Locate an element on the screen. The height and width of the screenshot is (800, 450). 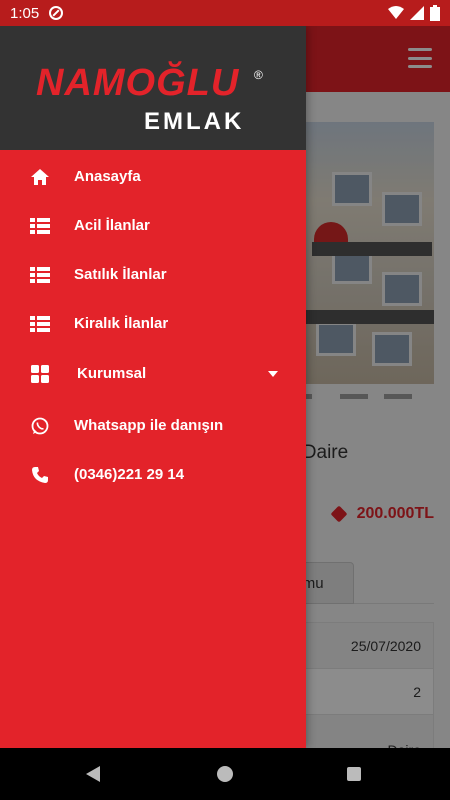
status-time: 1:05 is located at coordinates (25, 13).